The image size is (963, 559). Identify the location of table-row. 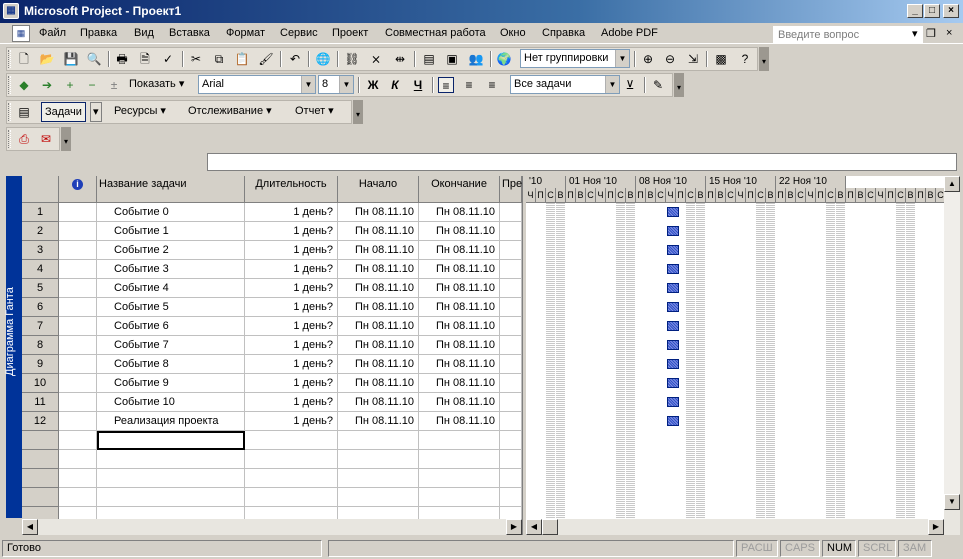
(272, 478).